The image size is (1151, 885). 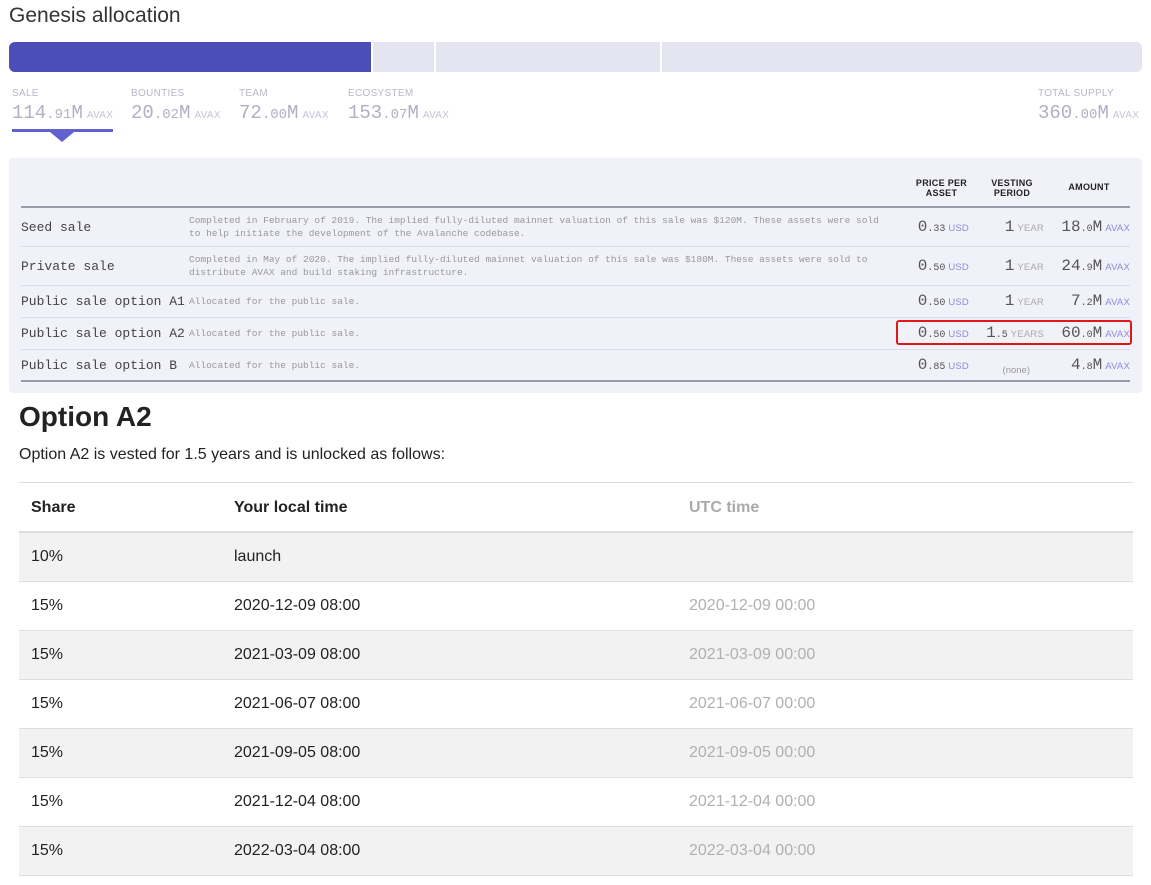 I want to click on sale-name: Public sale option A2, so click(x=103, y=333).